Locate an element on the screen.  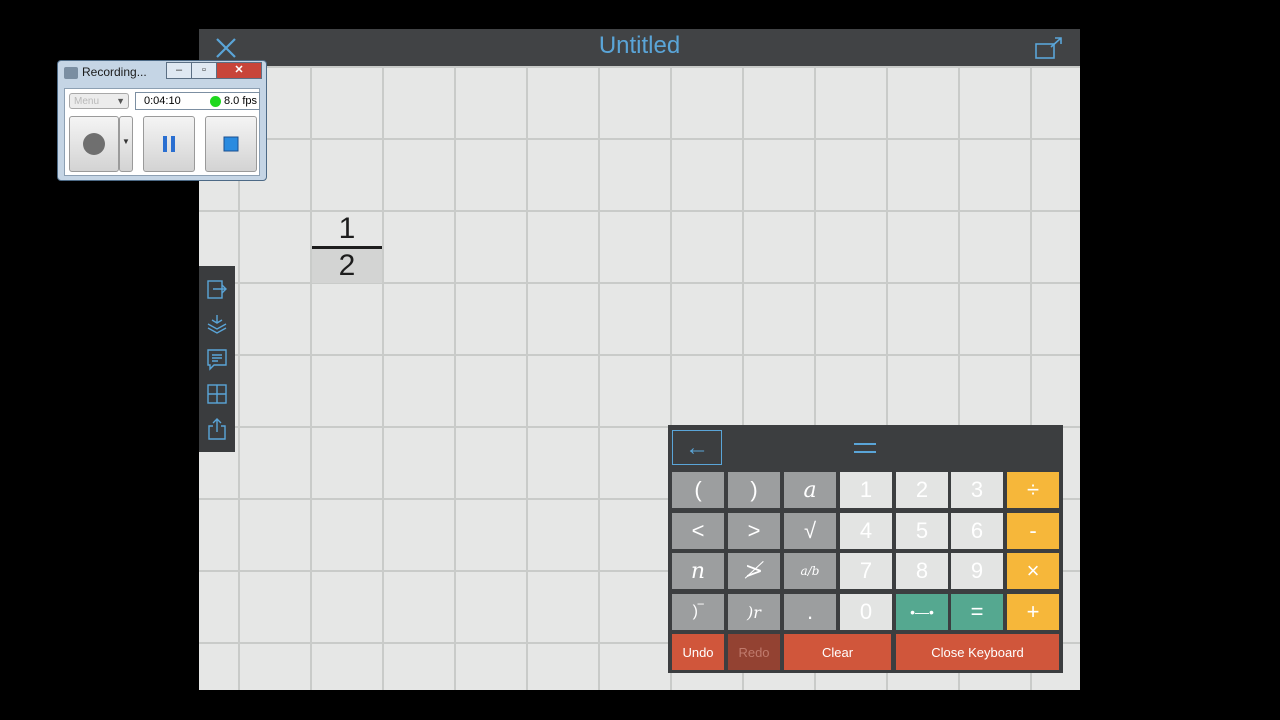
key-8: 8 is located at coordinates (922, 571).